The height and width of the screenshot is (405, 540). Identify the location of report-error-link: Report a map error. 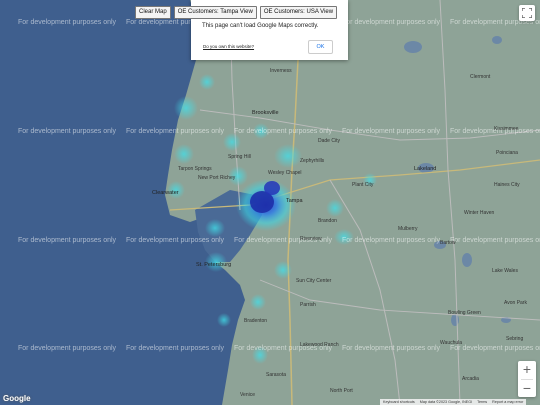
(507, 402).